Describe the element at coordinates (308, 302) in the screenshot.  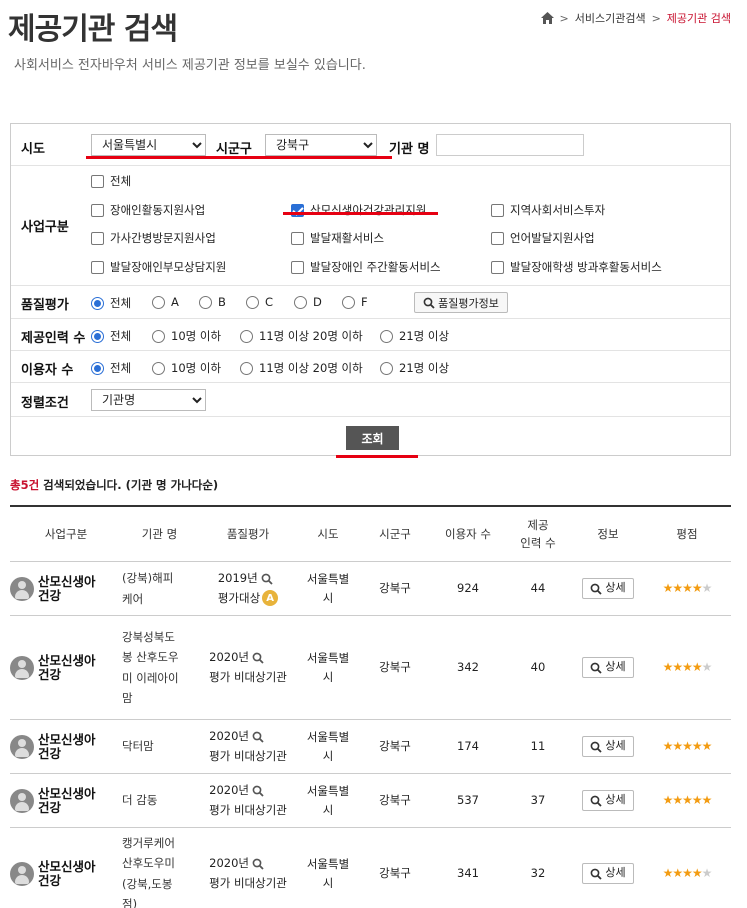
I see `quality-radio: D` at that location.